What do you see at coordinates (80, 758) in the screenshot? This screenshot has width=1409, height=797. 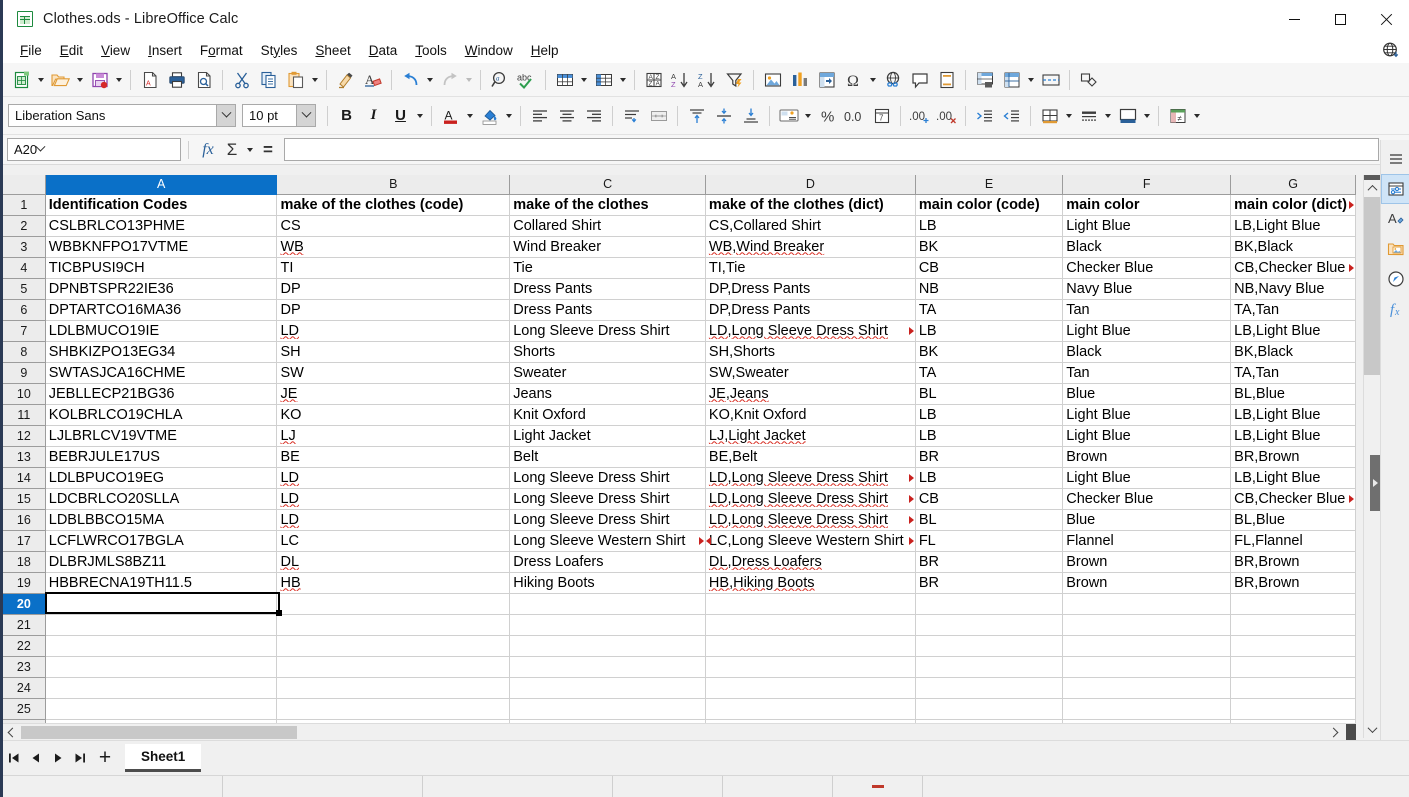 I see `last-sheet-button` at bounding box center [80, 758].